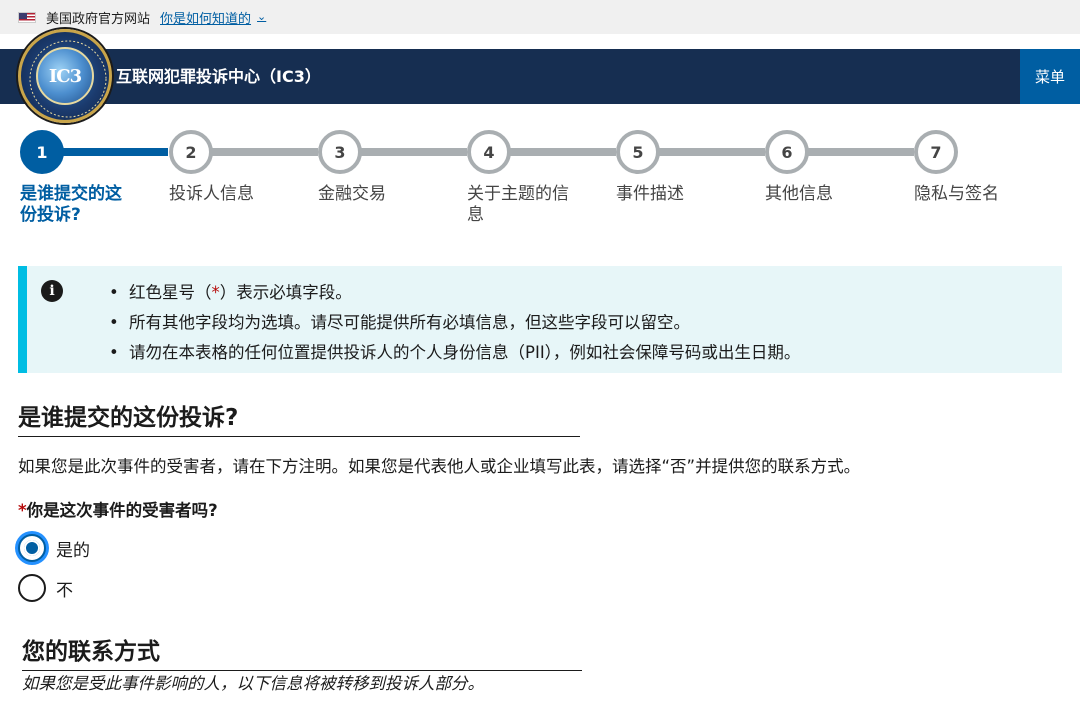 The image size is (1080, 702). Describe the element at coordinates (218, 76) in the screenshot. I see `site-title: 互联网犯罪投诉中心（IC3）` at that location.